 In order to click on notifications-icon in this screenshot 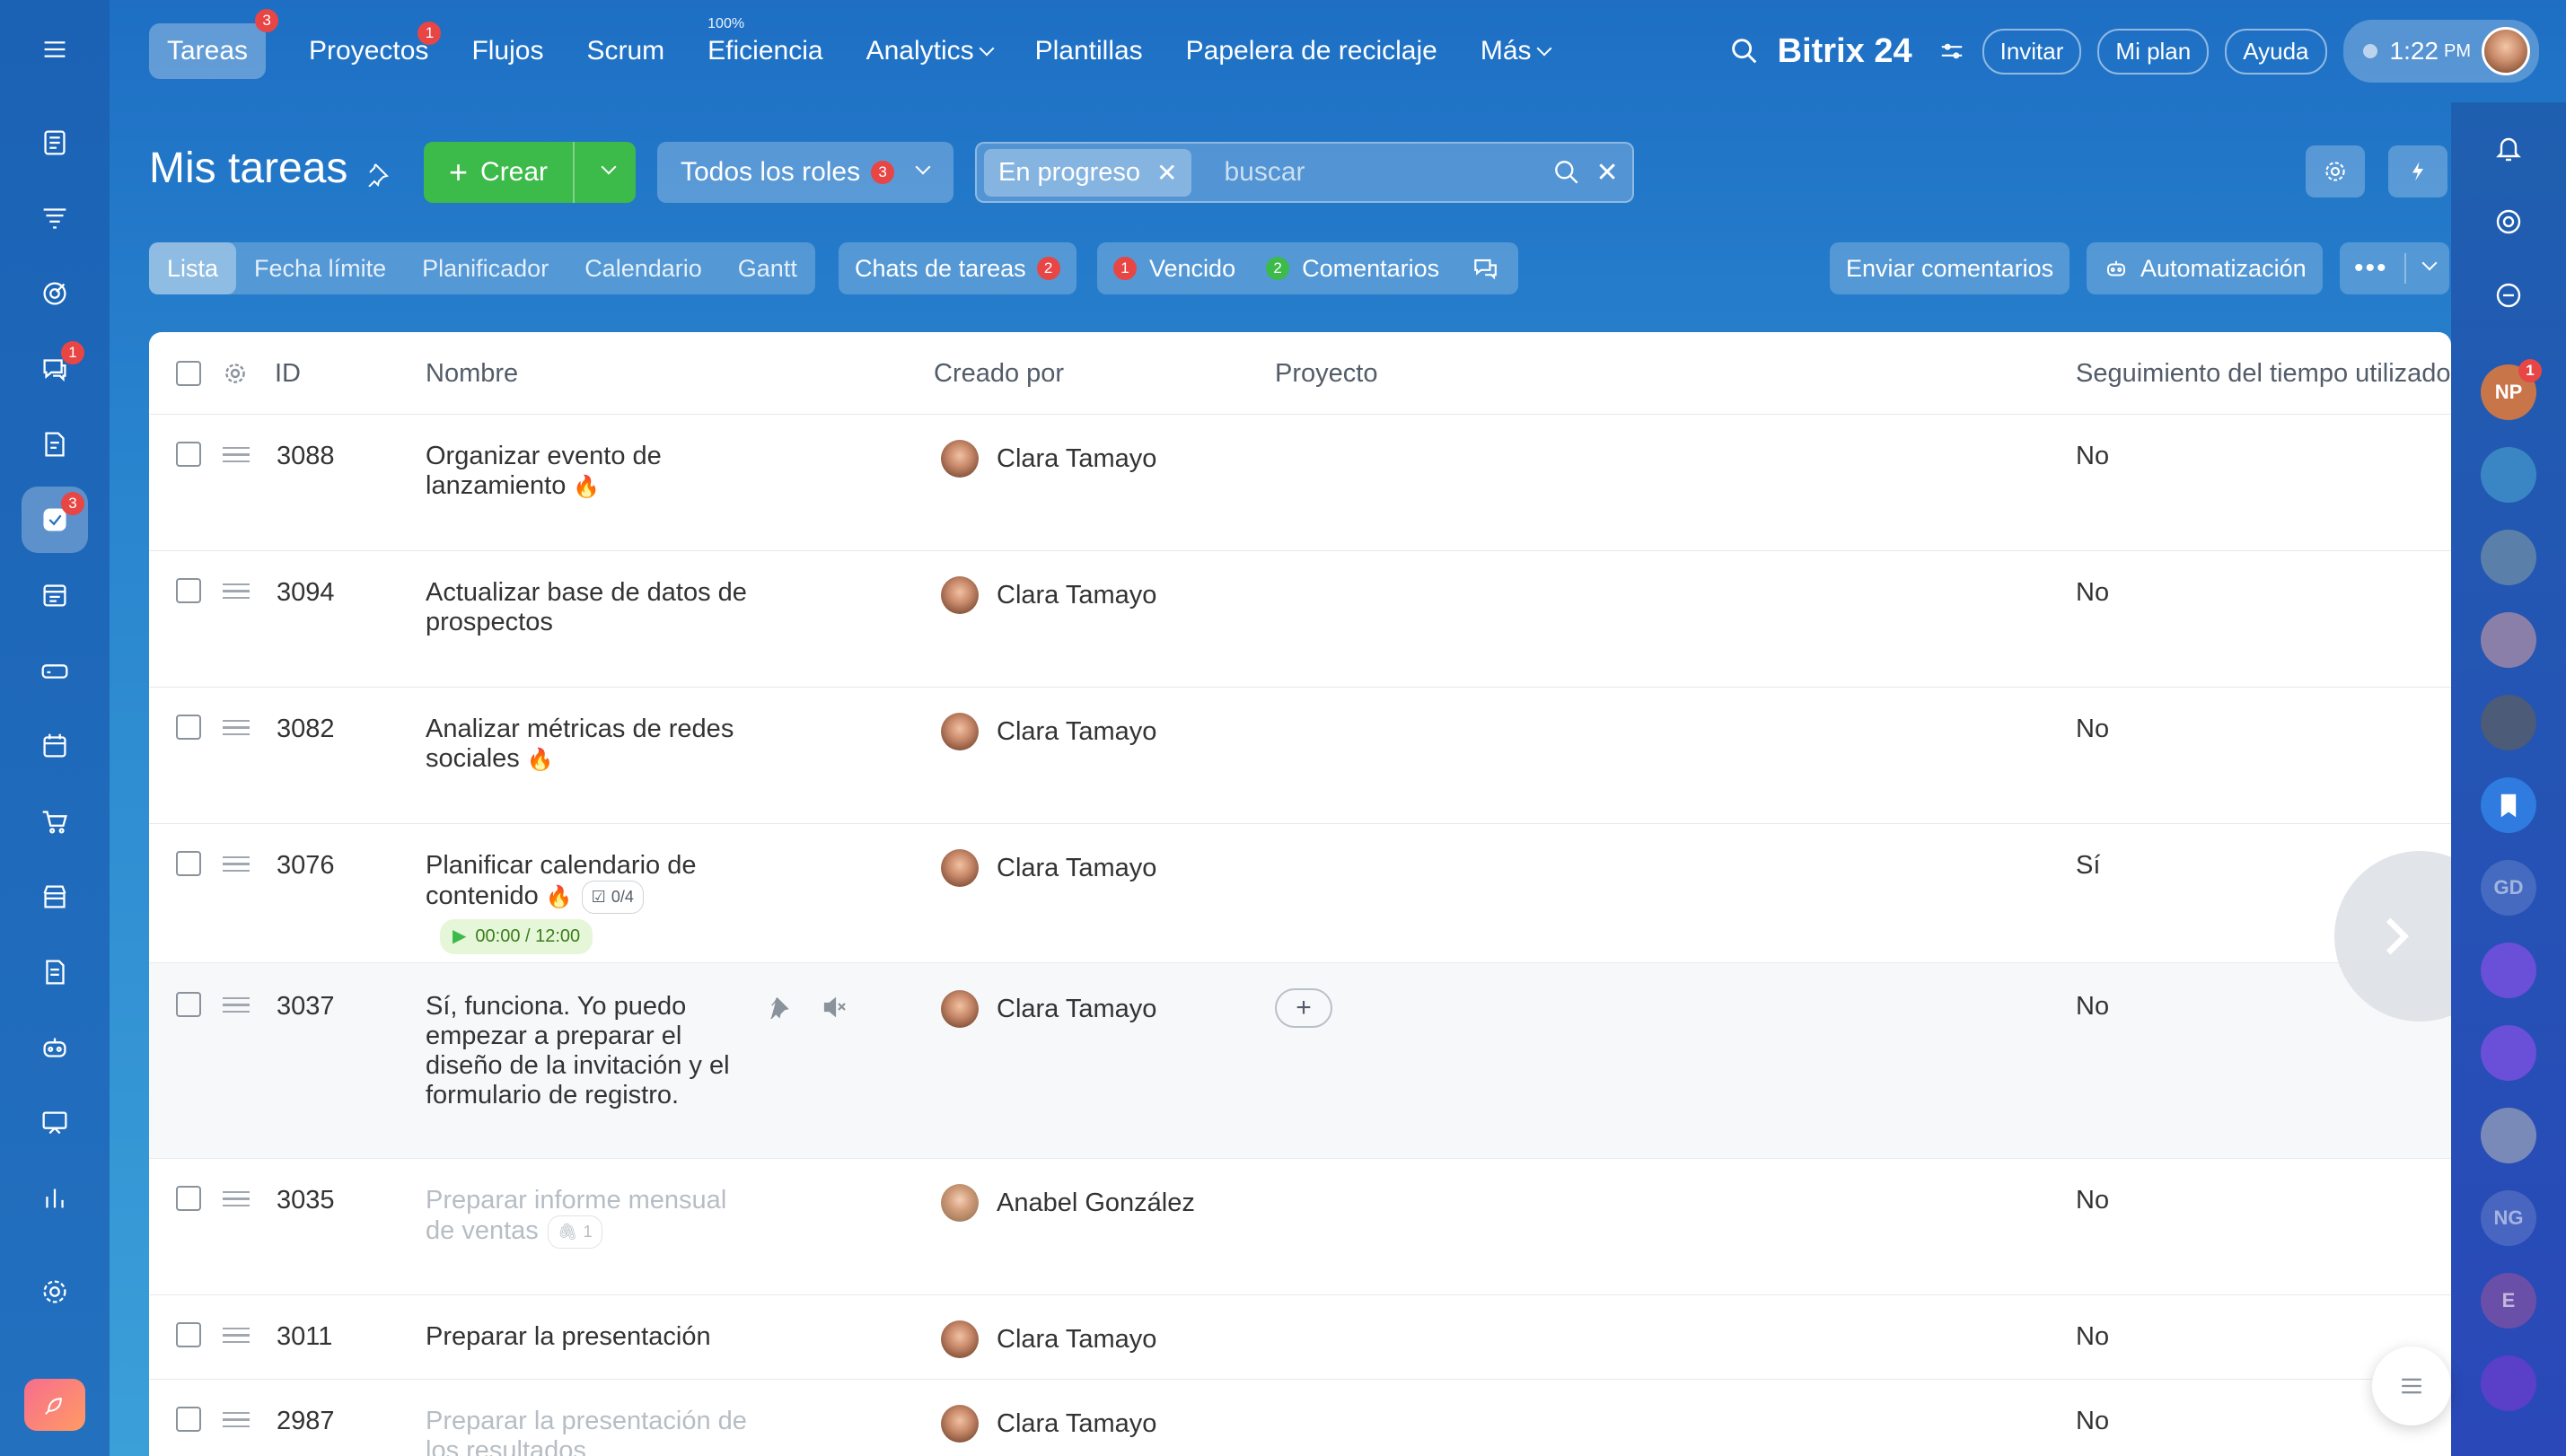, I will do `click(2508, 148)`.